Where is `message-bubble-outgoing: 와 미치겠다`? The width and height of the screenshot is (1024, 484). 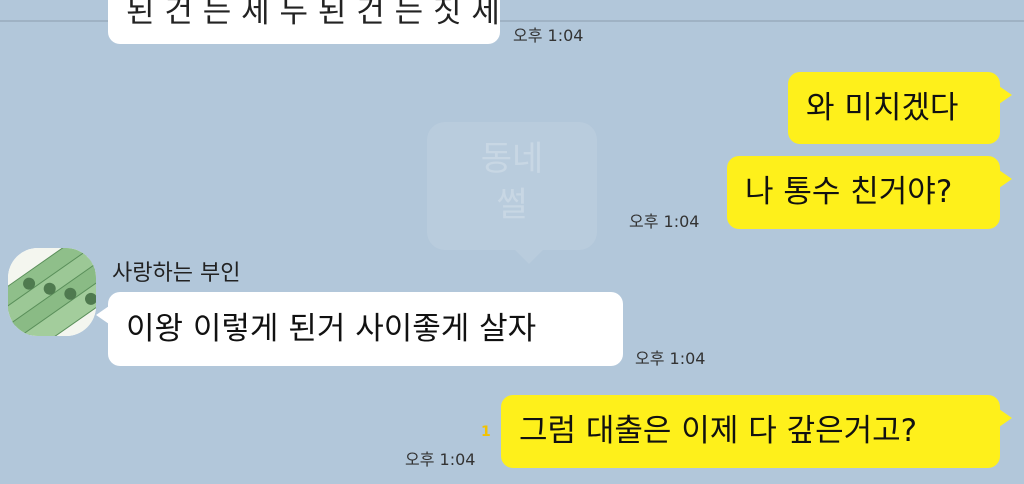 message-bubble-outgoing: 와 미치겠다 is located at coordinates (900, 108).